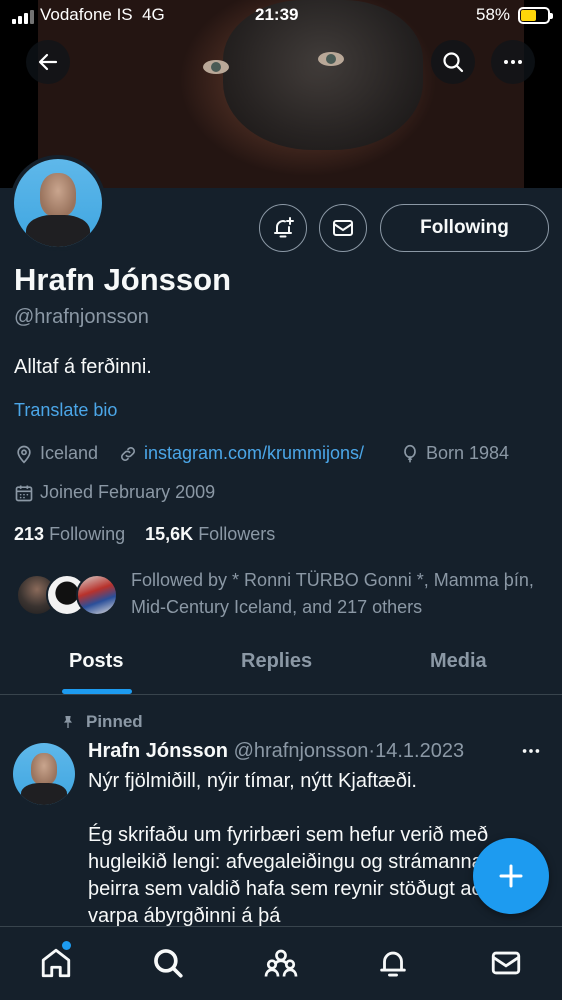 Image resolution: width=562 pixels, height=1000 pixels. Describe the element at coordinates (101, 722) in the screenshot. I see `pinned-label: Pinned` at that location.